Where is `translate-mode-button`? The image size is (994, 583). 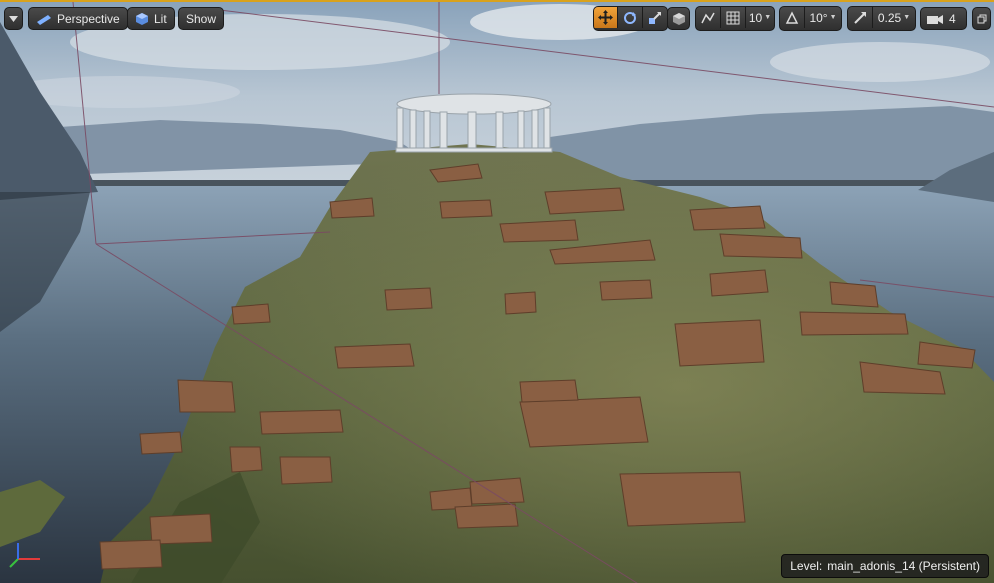
translate-mode-button is located at coordinates (605, 17).